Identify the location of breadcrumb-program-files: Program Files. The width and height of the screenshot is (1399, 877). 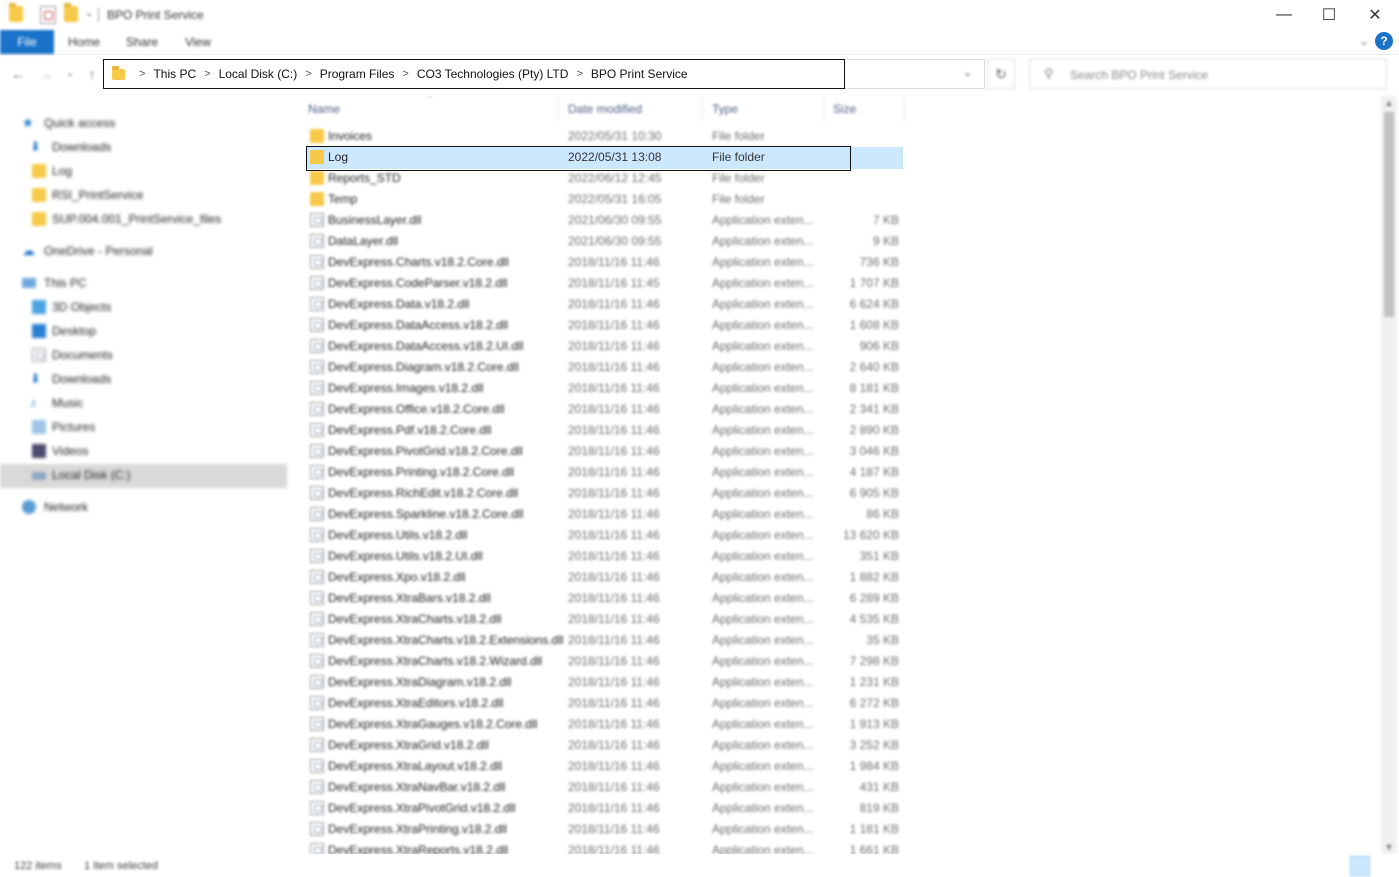
(357, 74).